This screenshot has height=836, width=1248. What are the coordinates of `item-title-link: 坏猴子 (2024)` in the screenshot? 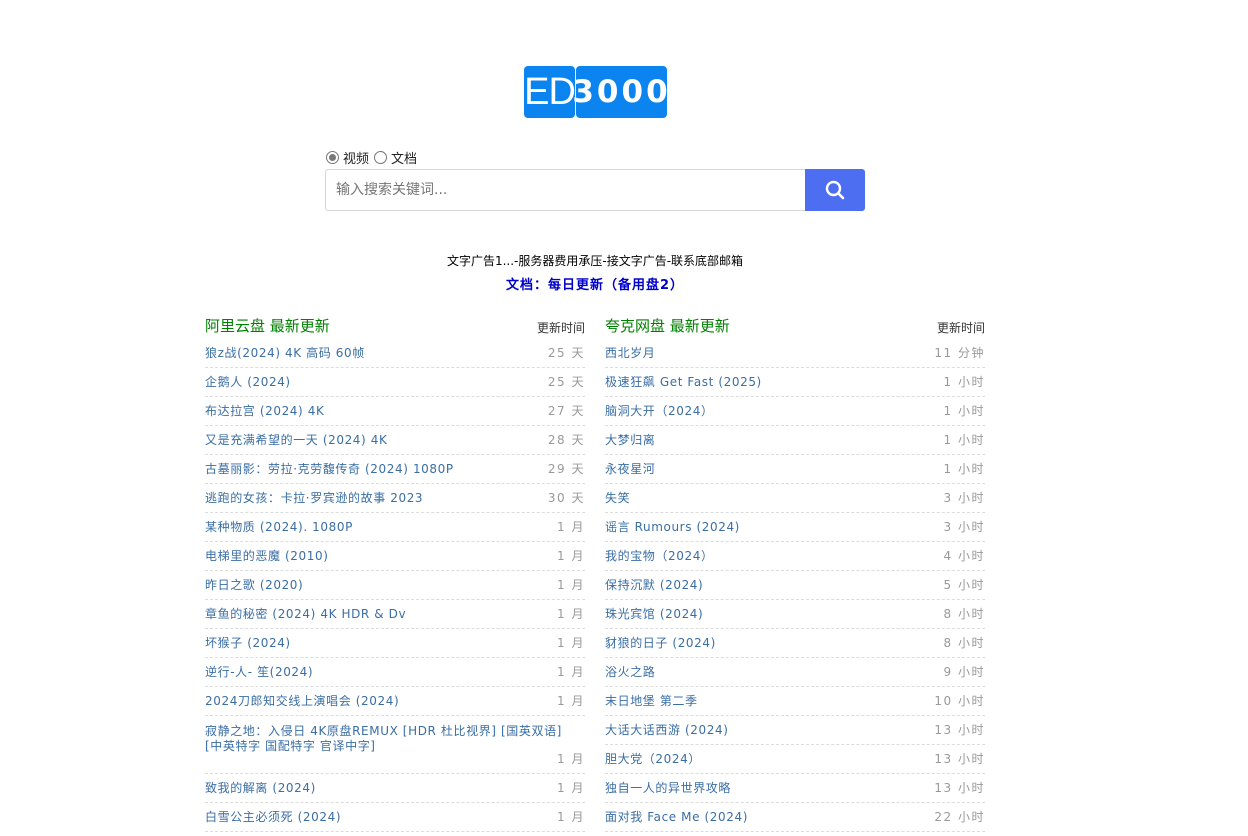 It's located at (248, 642).